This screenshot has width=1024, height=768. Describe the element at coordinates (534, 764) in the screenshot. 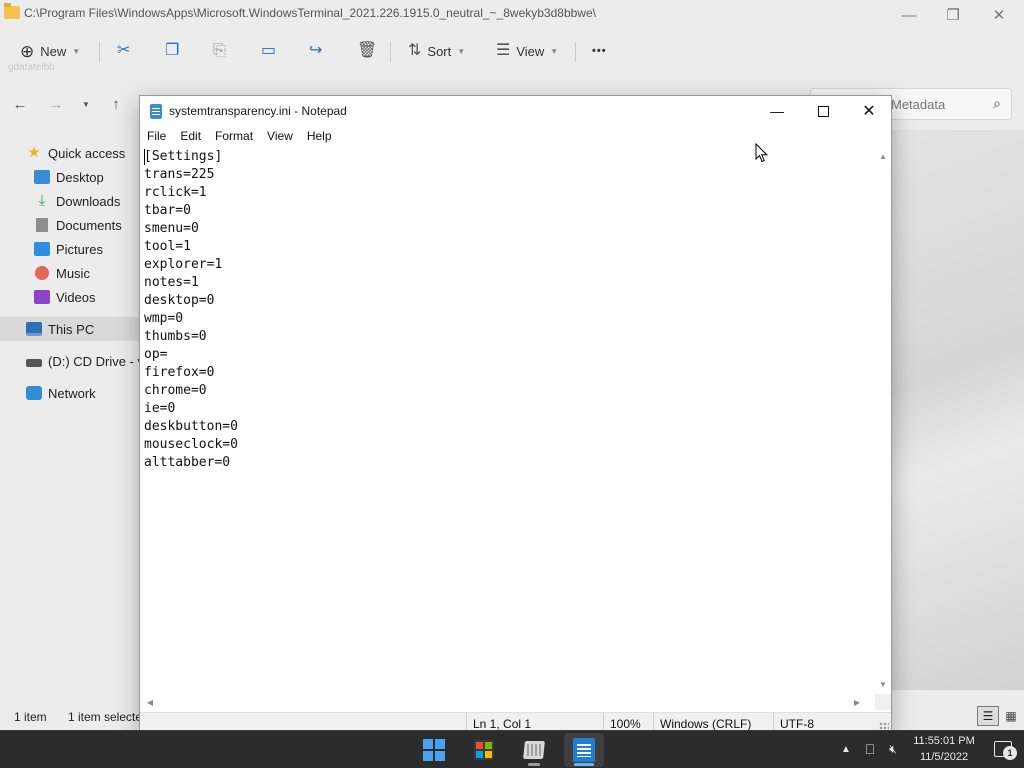

I see `running-indicator` at that location.